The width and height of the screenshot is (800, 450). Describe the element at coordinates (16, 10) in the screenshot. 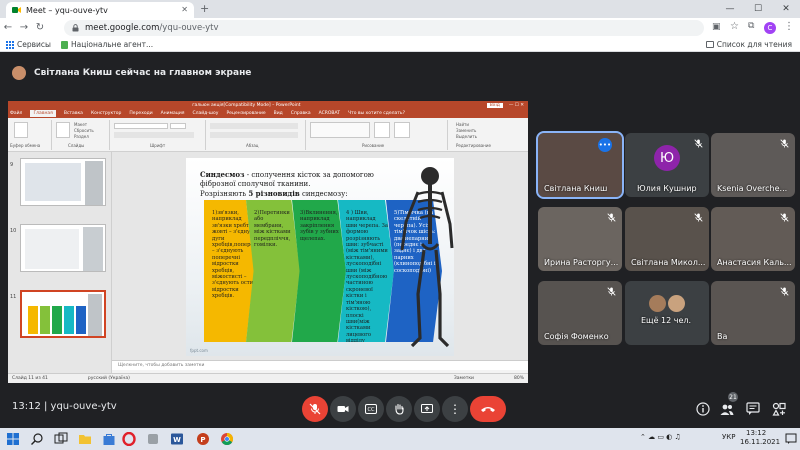

I see `meet-favicon-icon` at that location.